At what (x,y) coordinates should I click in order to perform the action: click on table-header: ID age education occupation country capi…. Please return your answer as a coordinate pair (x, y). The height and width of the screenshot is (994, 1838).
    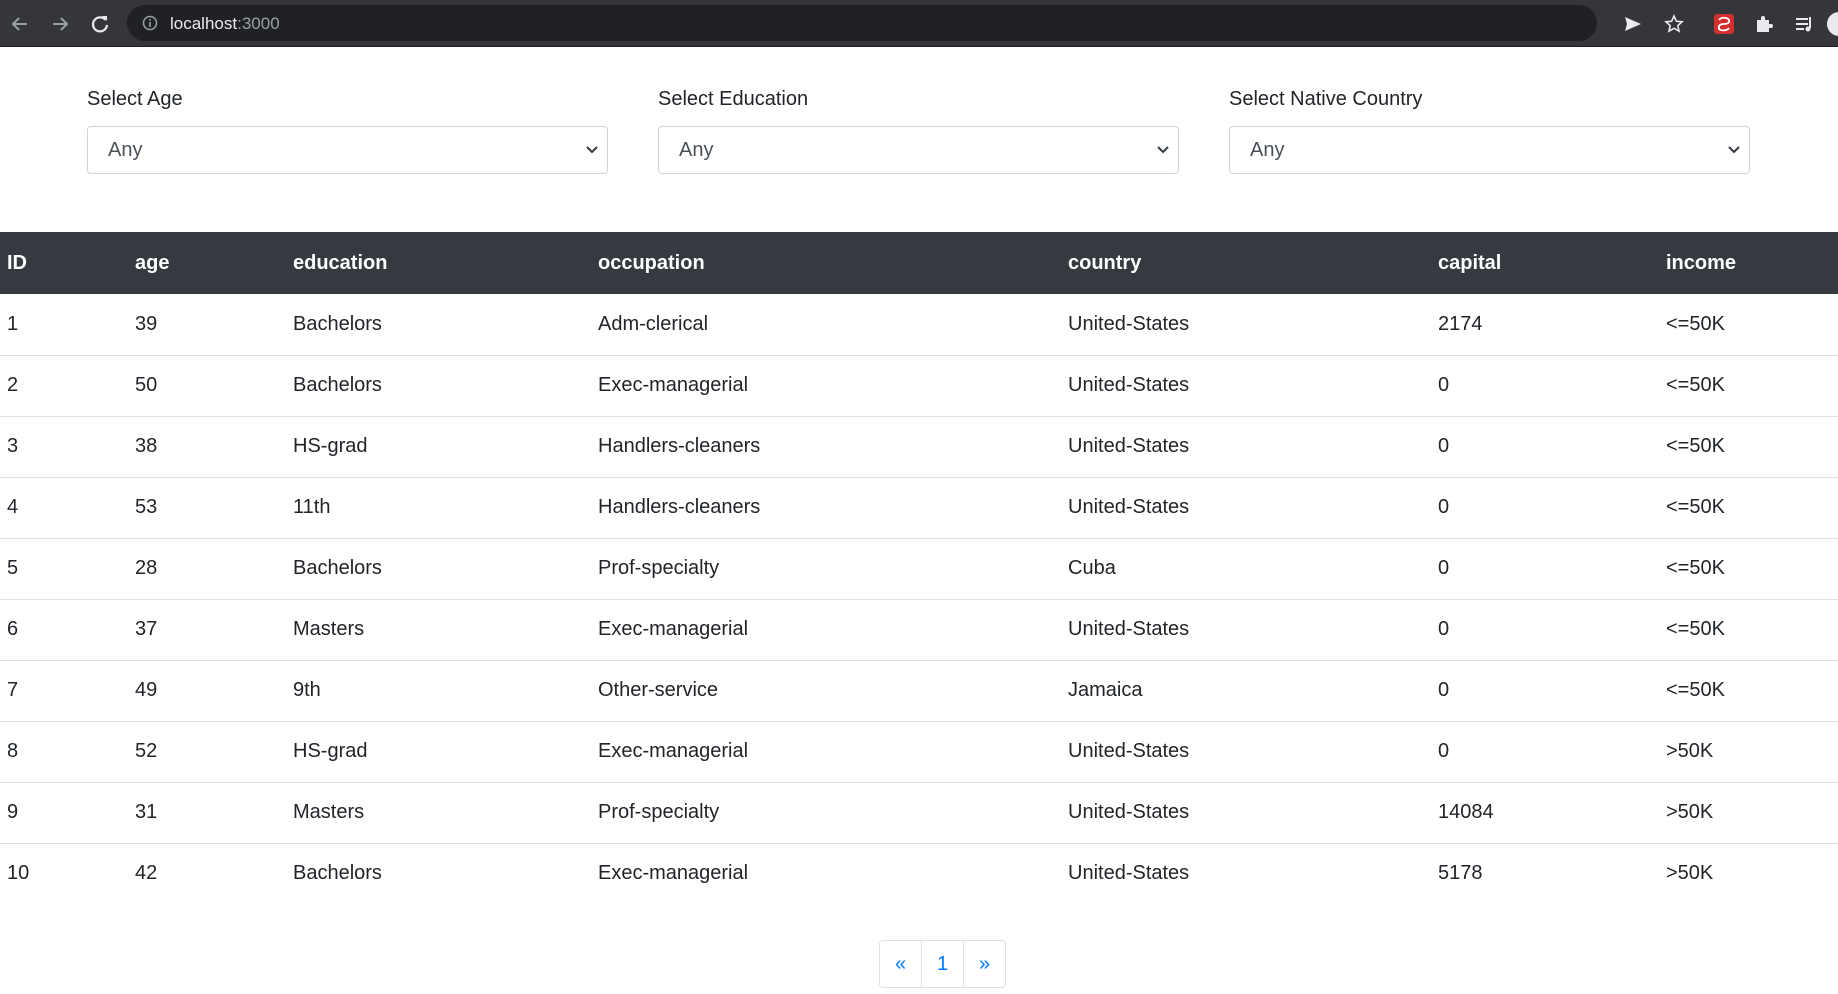
    Looking at the image, I should click on (919, 263).